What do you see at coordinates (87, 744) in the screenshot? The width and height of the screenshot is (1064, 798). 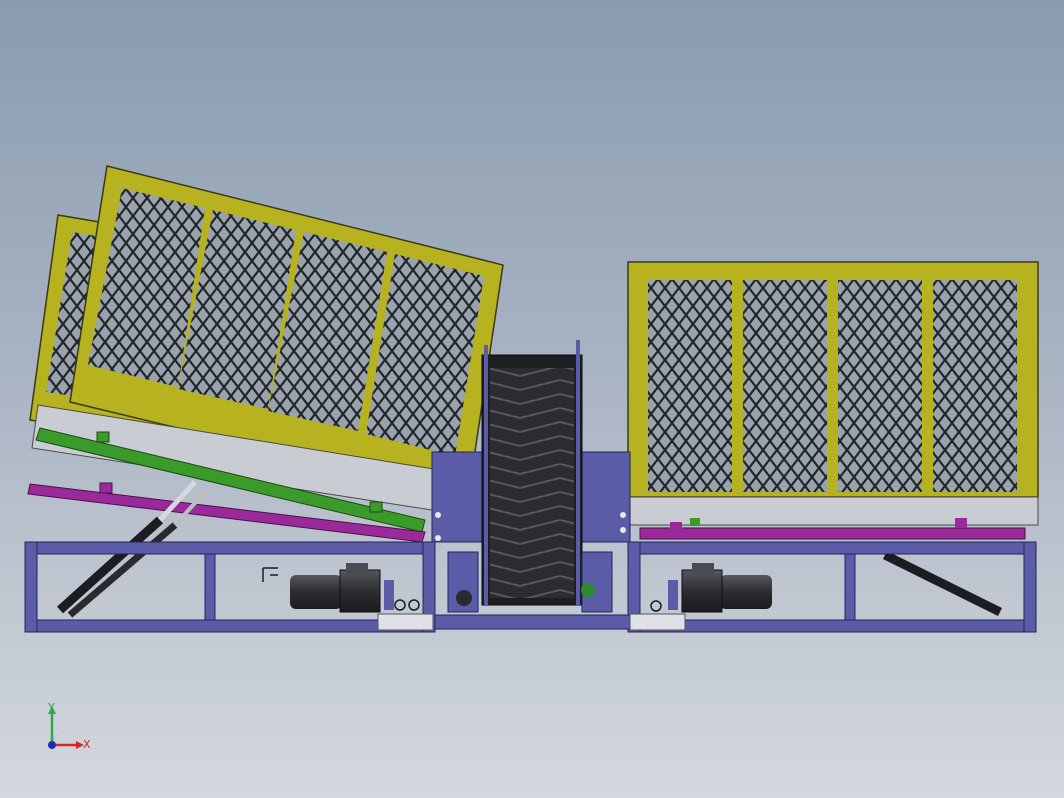 I see `x-axis-label: X` at bounding box center [87, 744].